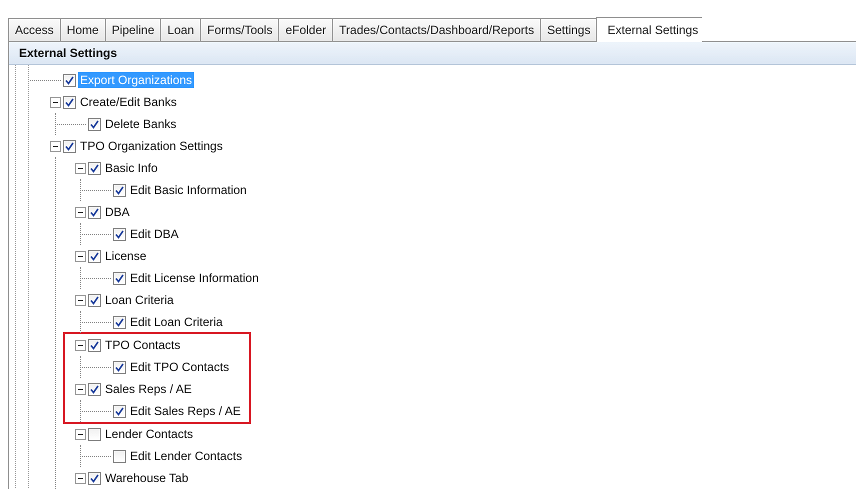 This screenshot has height=489, width=856. I want to click on tree-item: Edit Lender Contacts, so click(186, 456).